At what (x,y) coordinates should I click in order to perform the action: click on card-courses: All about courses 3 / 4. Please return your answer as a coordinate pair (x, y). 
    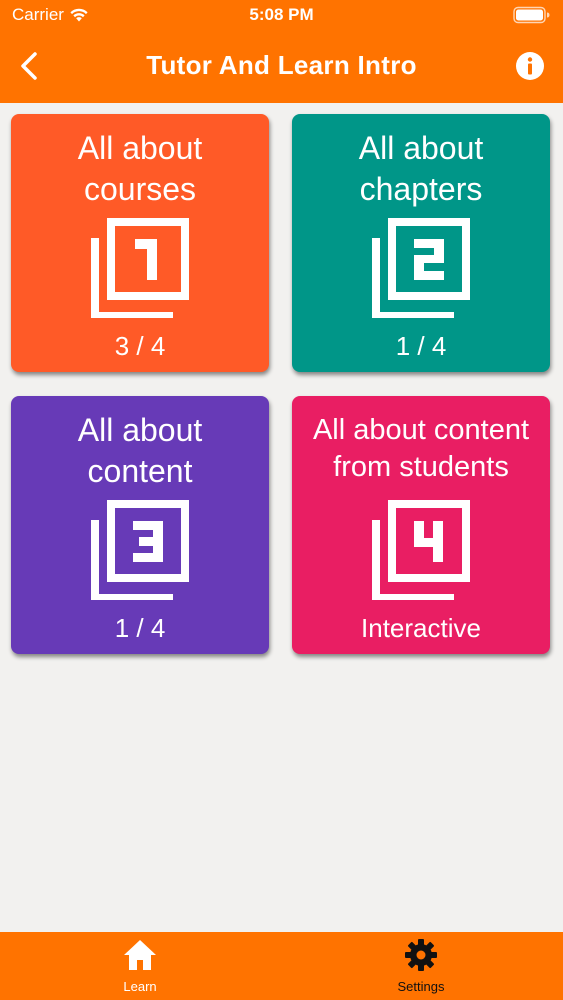
    Looking at the image, I should click on (140, 243).